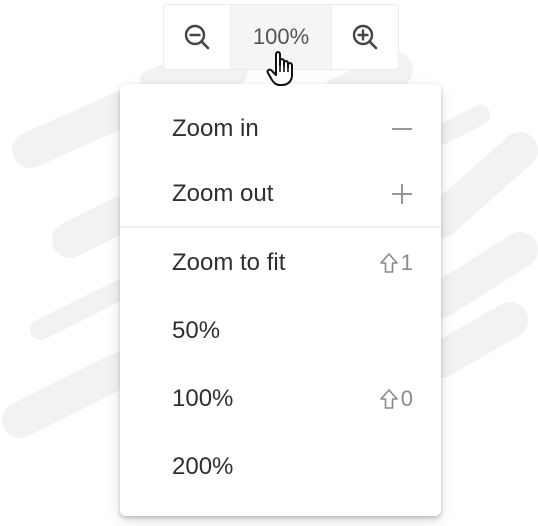  I want to click on hand-pointer-icon, so click(279, 68).